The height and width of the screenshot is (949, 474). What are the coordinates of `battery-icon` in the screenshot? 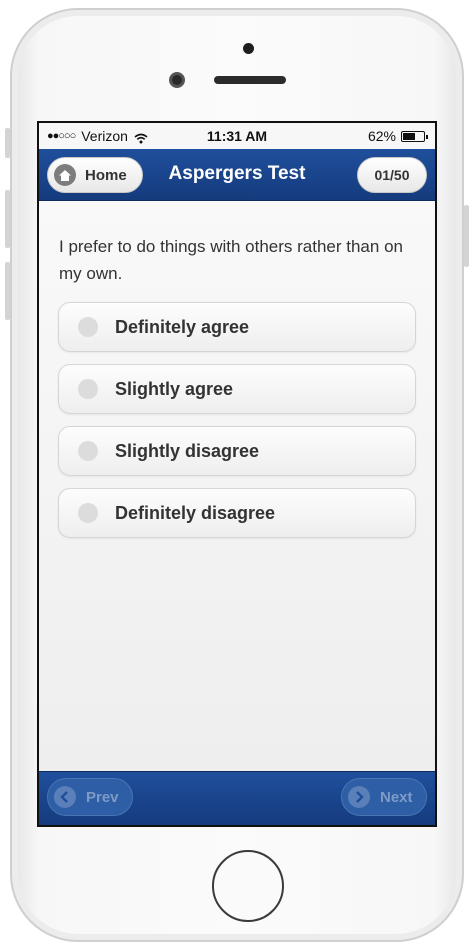 It's located at (414, 136).